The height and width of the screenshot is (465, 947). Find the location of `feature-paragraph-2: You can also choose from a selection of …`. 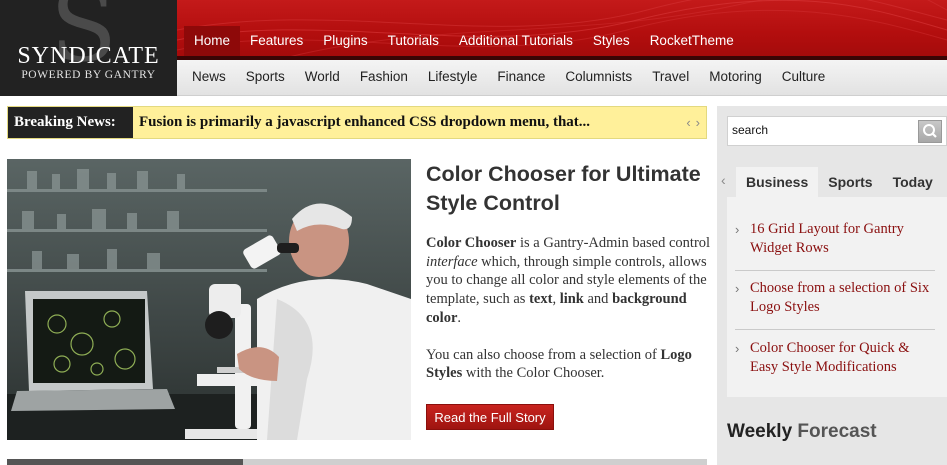

feature-paragraph-2: You can also choose from a selection of … is located at coordinates (568, 364).